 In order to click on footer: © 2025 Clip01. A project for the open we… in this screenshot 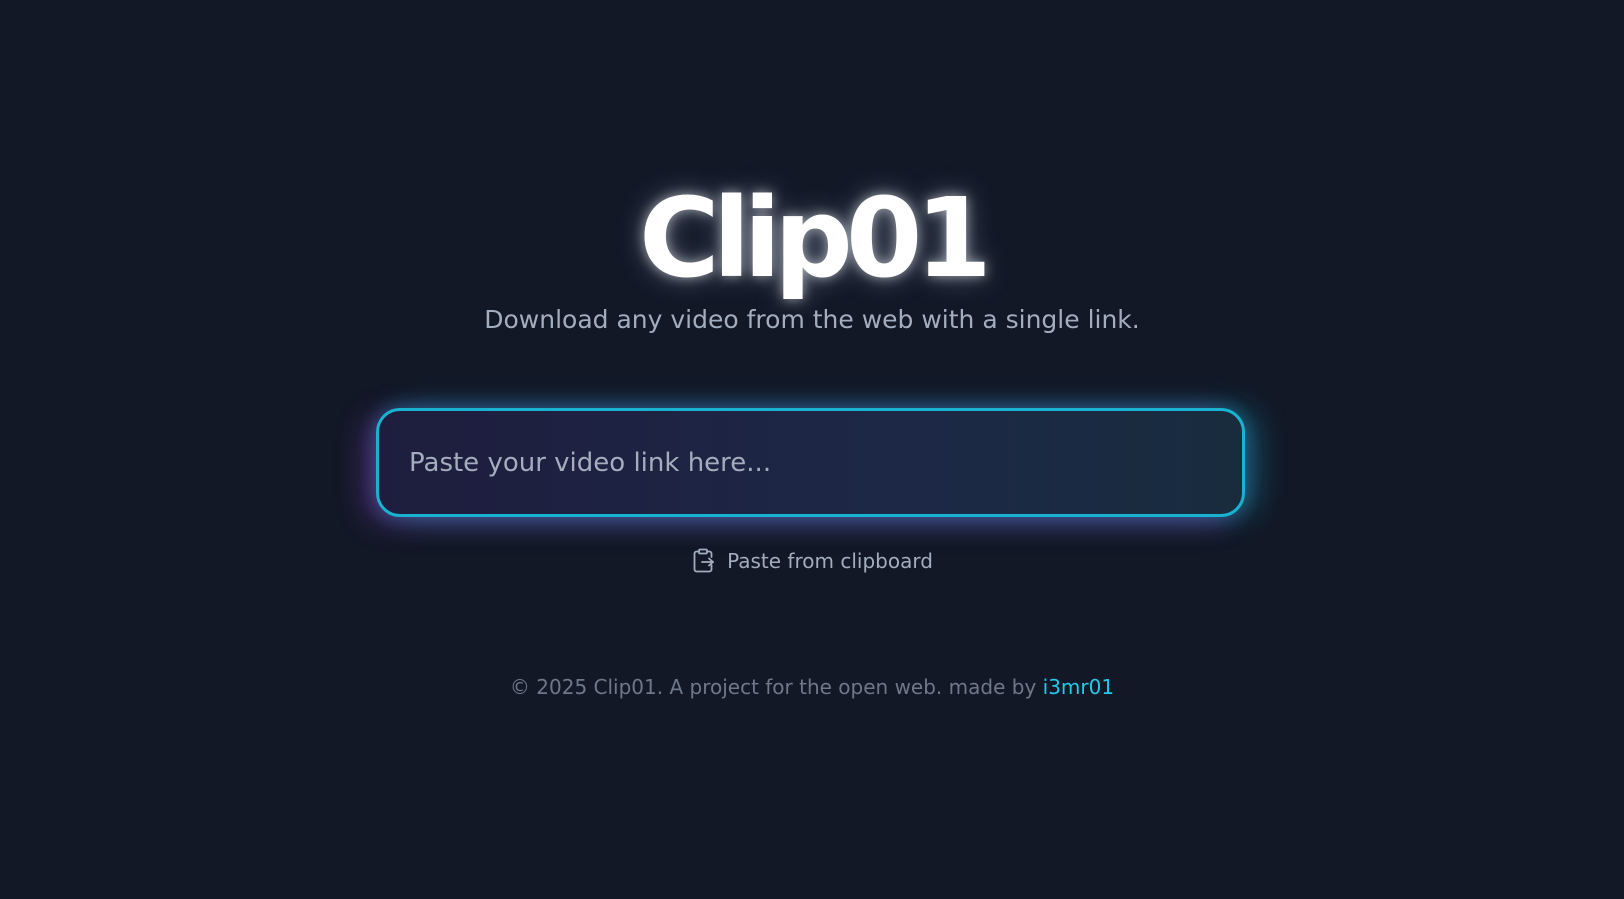, I will do `click(812, 687)`.